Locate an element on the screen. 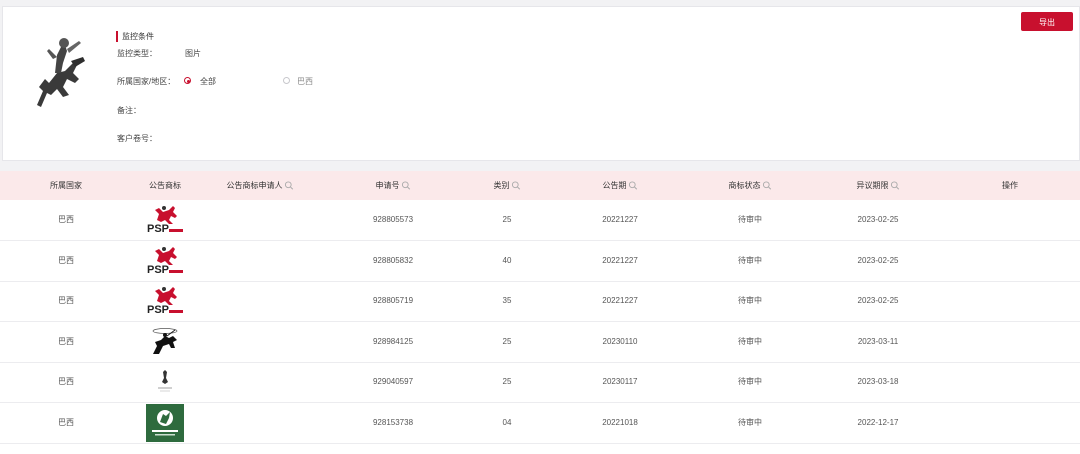 This screenshot has height=454, width=1080. cell-deadline: 2022-12-17 is located at coordinates (878, 422).